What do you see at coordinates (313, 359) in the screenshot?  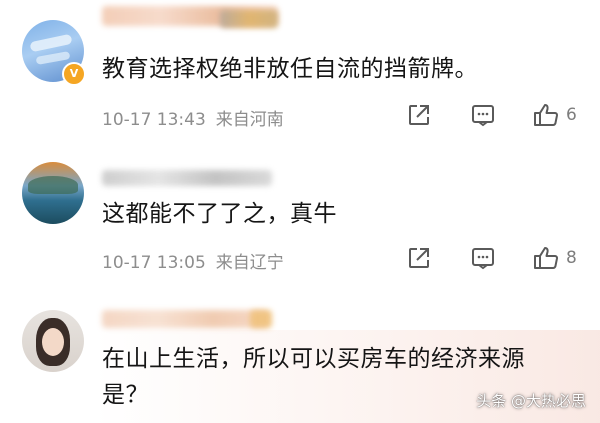 I see `comment-text-line-1: 在山上生活，所以可以买房车的经济来源` at bounding box center [313, 359].